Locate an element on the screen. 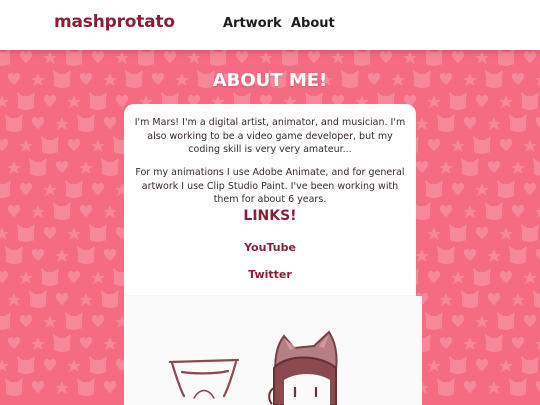 Image resolution: width=540 pixels, height=405 pixels. site-header: mashprotato Artwork About is located at coordinates (270, 25).